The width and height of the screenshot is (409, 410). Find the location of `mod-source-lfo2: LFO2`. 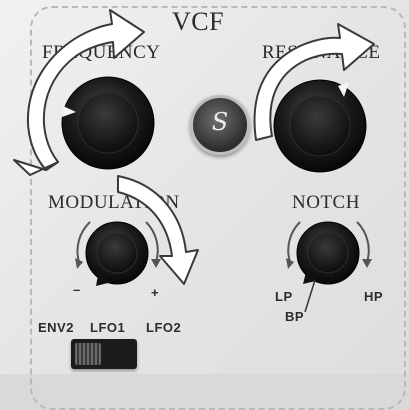

mod-source-lfo2: LFO2 is located at coordinates (164, 327).